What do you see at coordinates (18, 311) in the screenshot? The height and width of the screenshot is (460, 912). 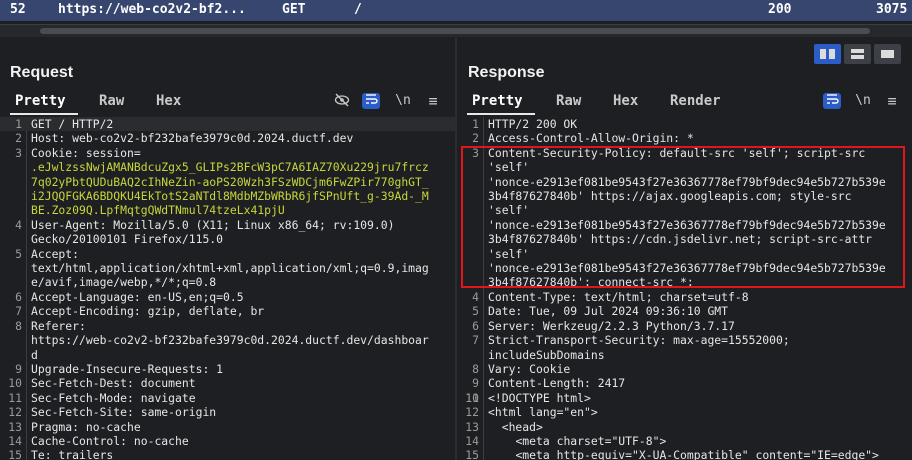 I see `line-number: 7` at bounding box center [18, 311].